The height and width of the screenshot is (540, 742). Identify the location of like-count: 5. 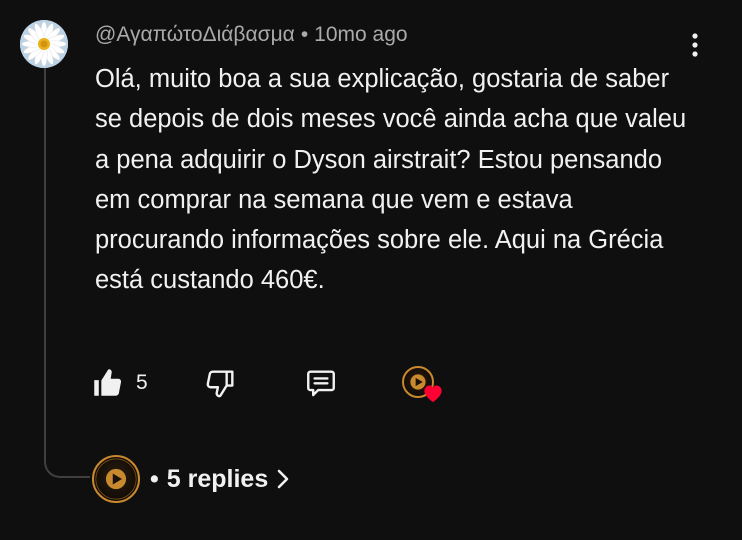
(142, 382).